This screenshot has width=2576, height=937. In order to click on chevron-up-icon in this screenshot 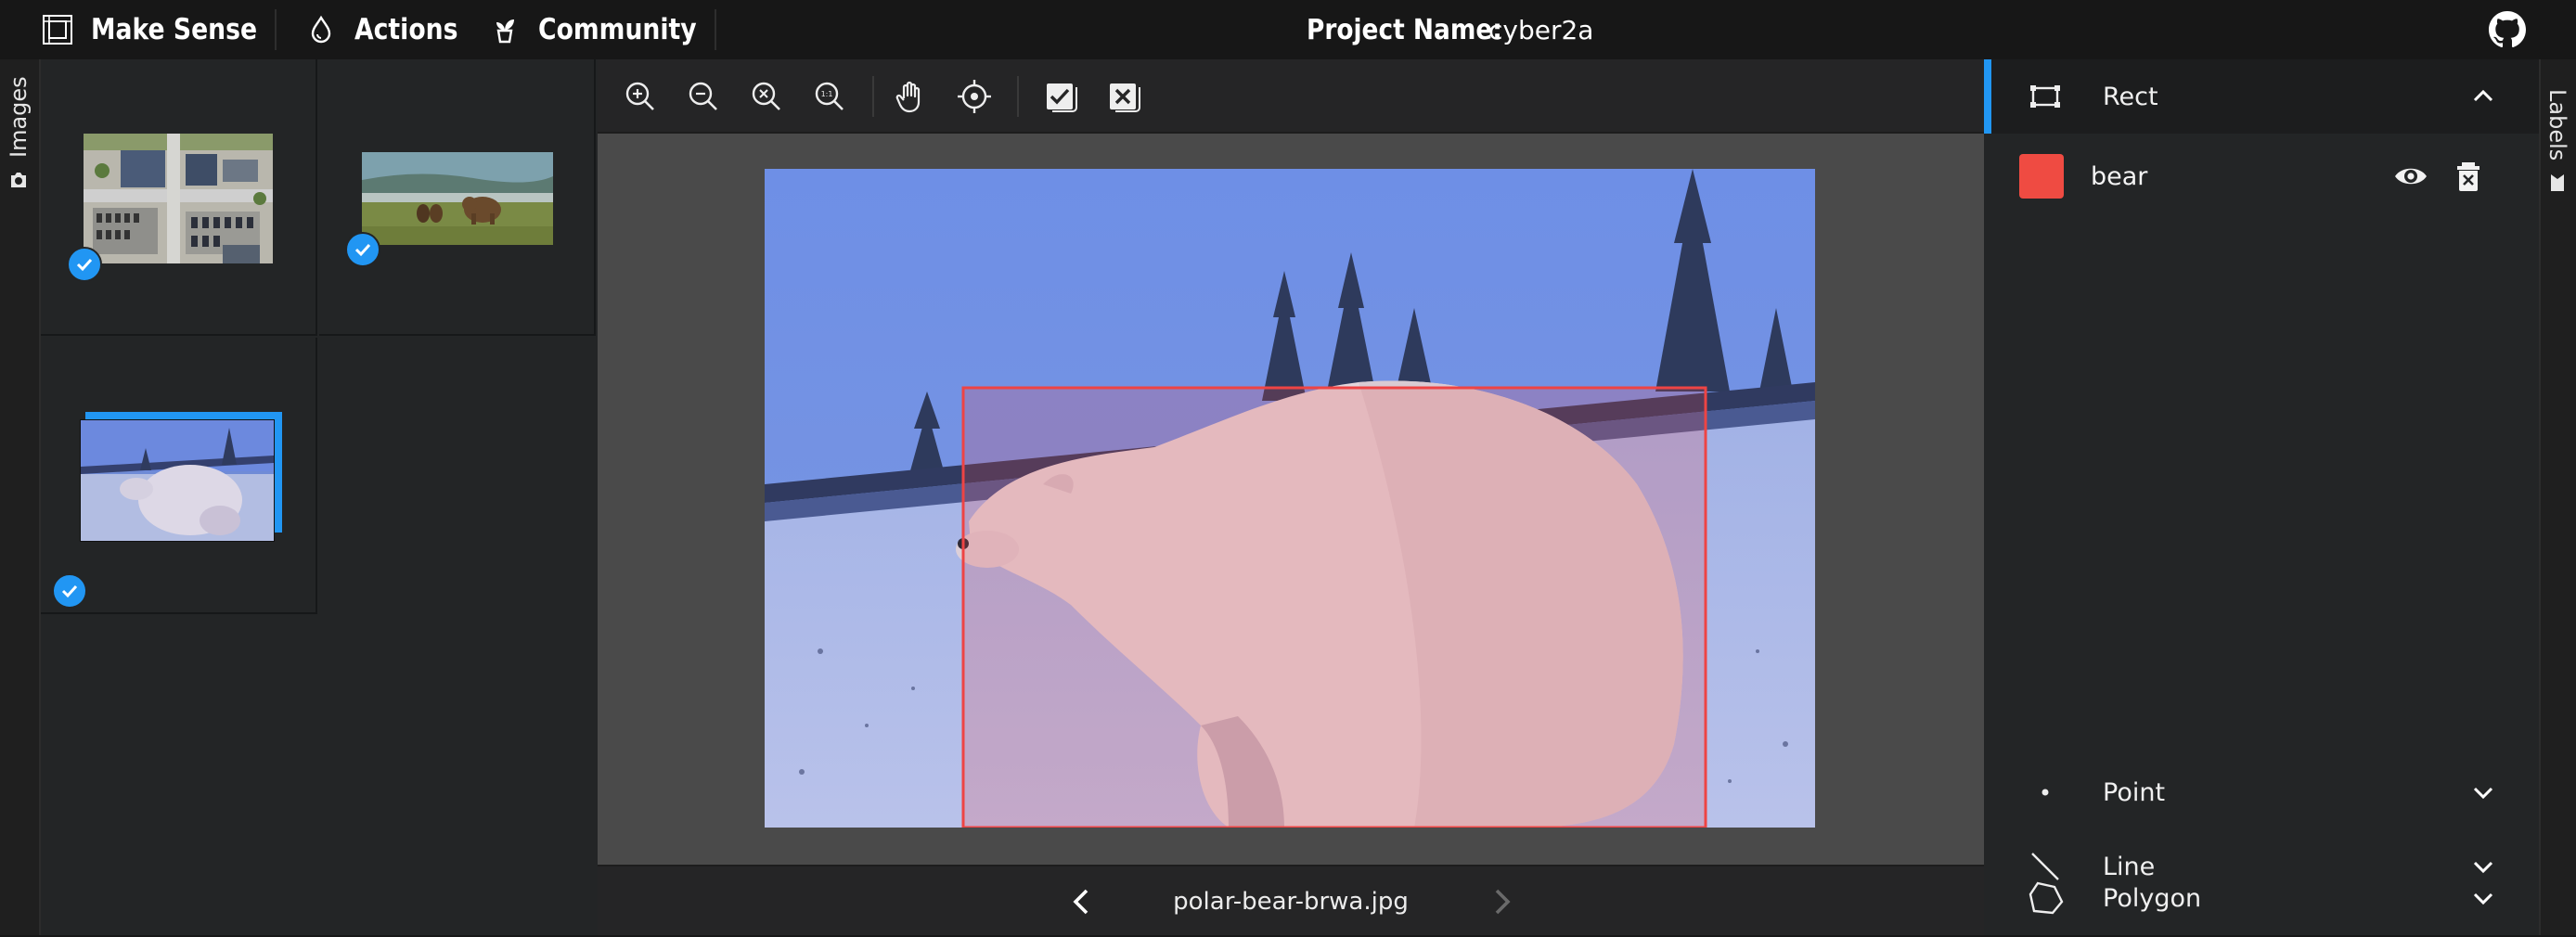, I will do `click(2483, 97)`.